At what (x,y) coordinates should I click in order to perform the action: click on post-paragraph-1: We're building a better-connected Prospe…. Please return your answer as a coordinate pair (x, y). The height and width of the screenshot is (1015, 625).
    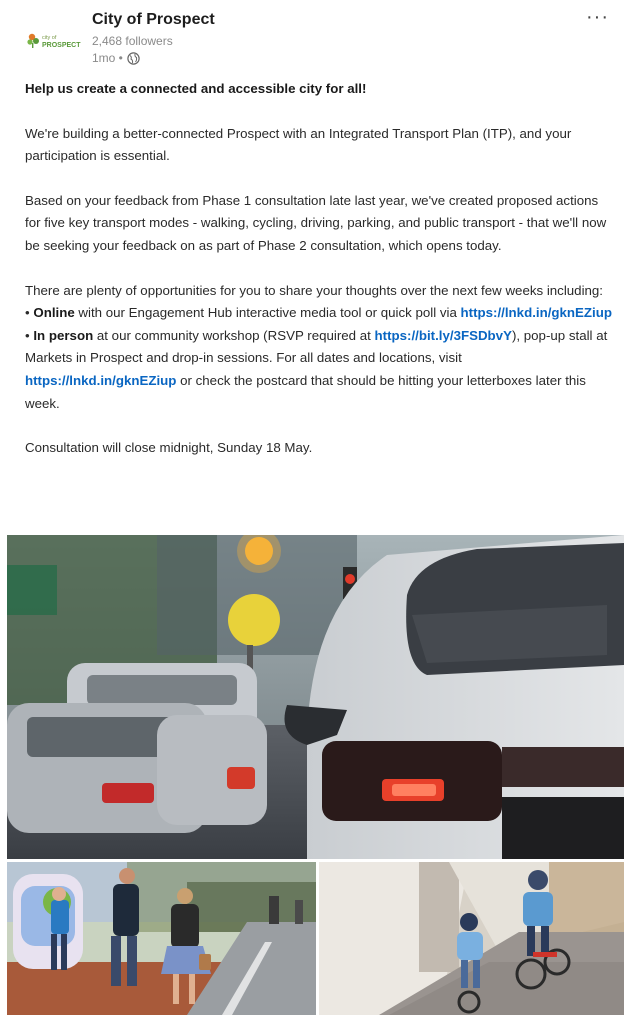
    Looking at the image, I should click on (298, 144).